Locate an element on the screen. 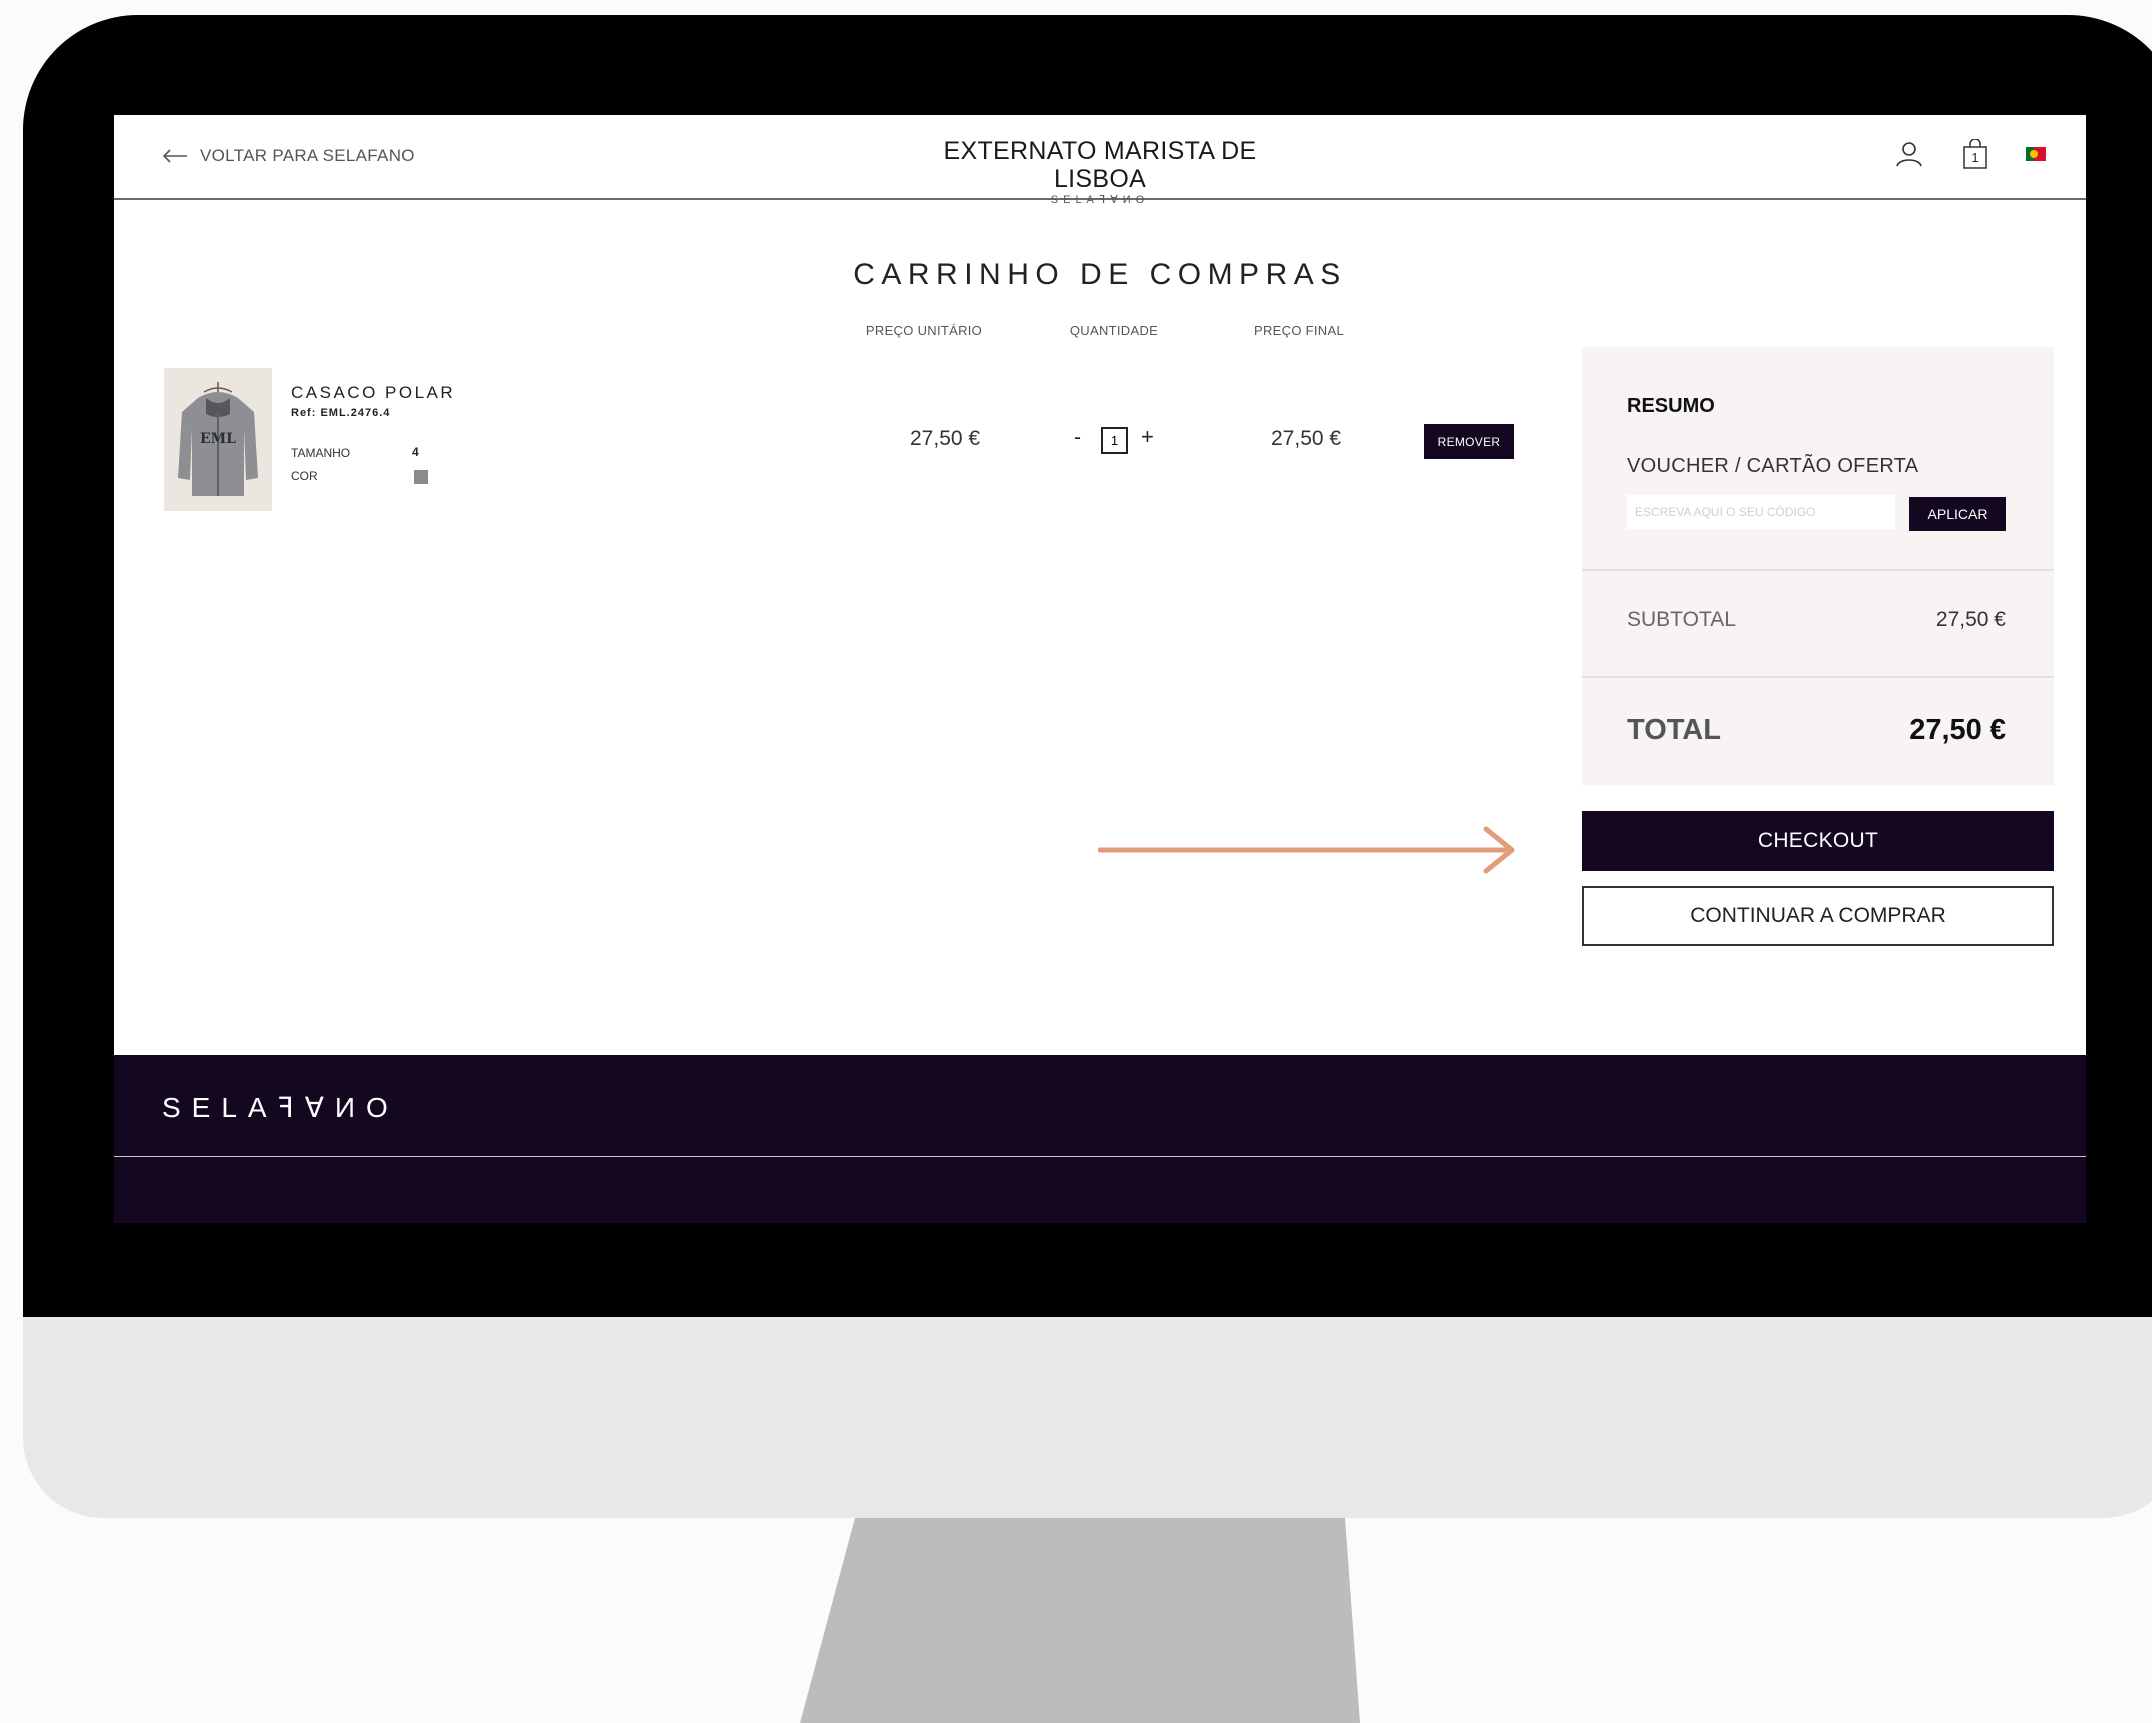 This screenshot has height=1723, width=2152. svg-text: EML is located at coordinates (218, 439).